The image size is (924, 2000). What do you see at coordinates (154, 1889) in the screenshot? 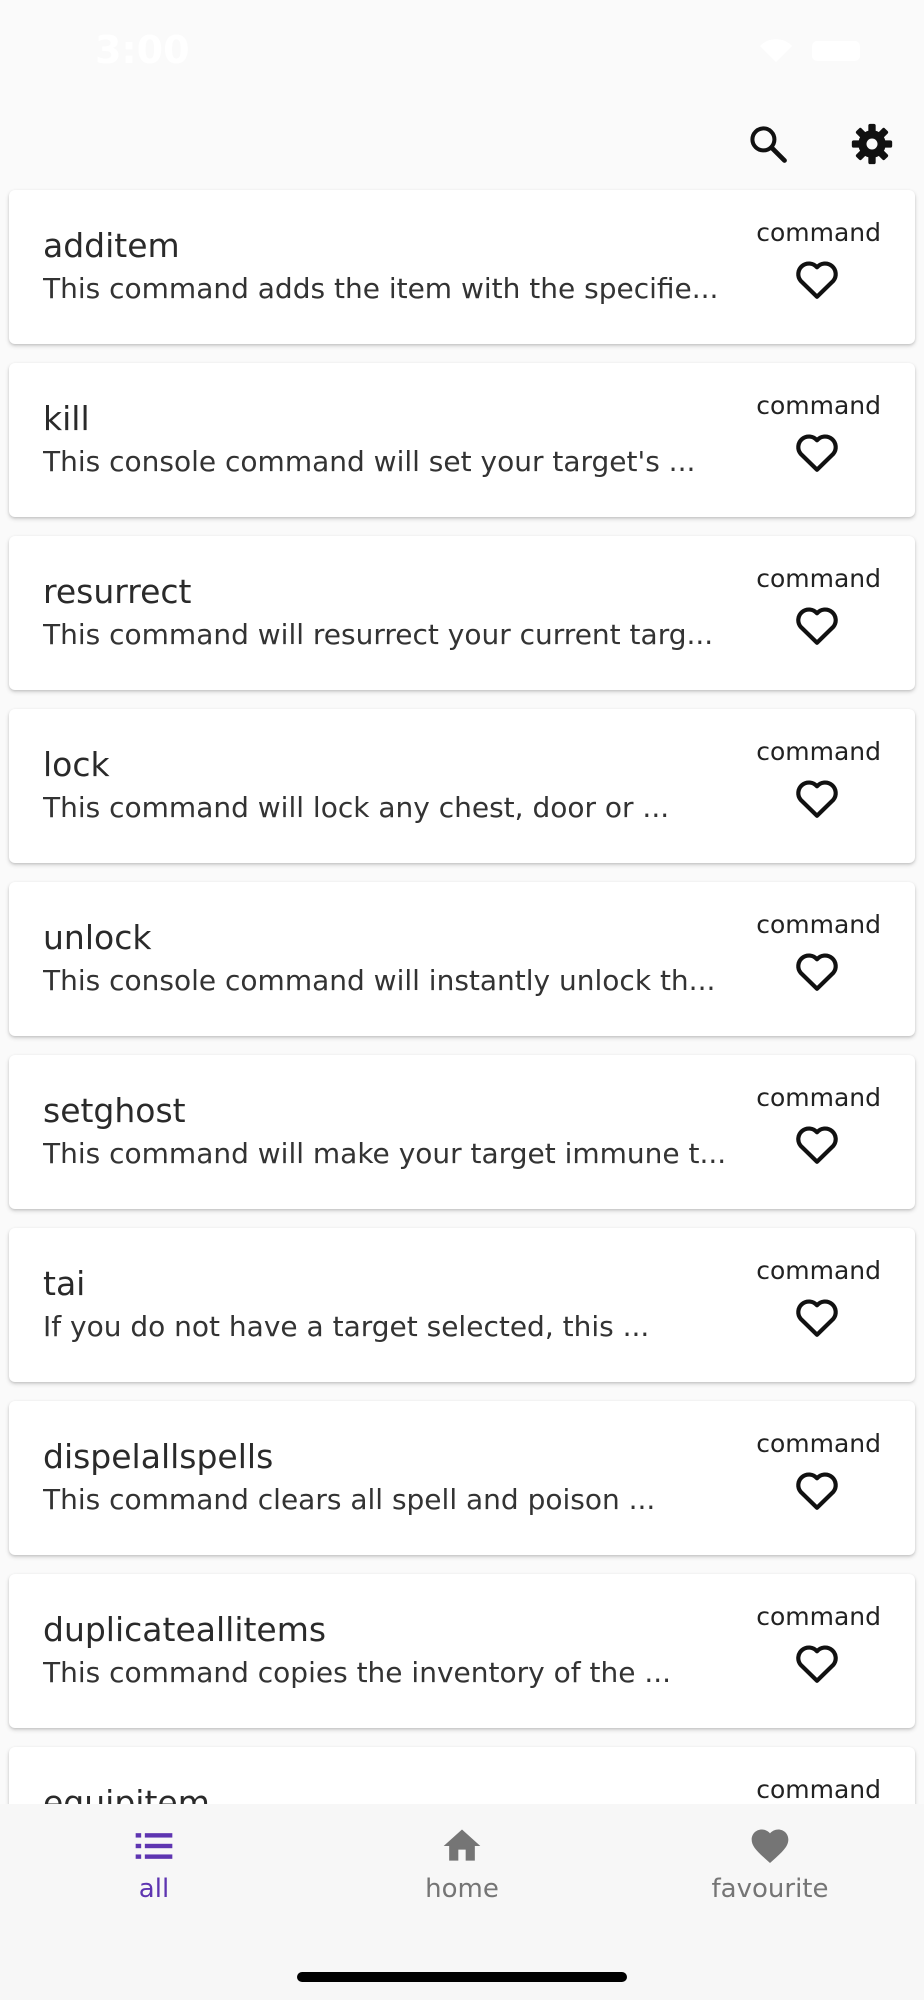
I see `nav-label-all: all` at bounding box center [154, 1889].